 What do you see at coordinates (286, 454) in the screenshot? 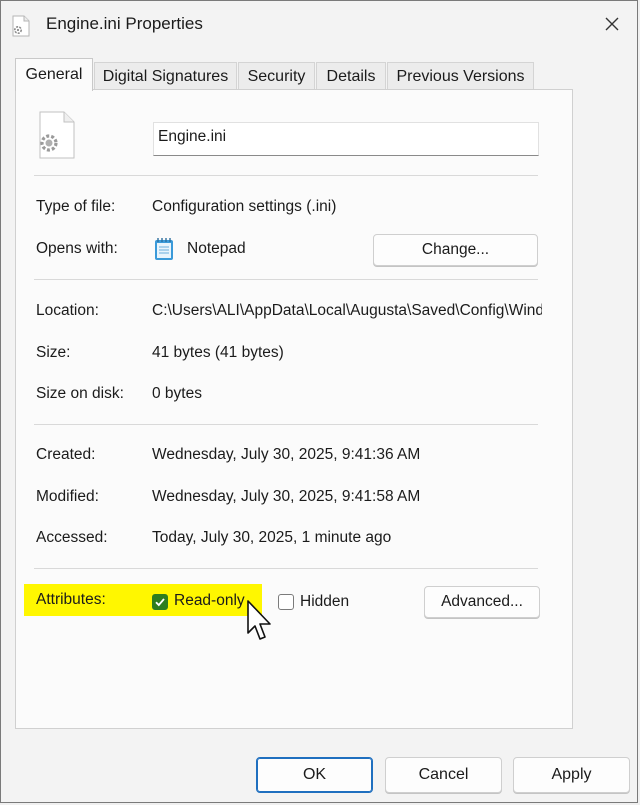
I see `created-value: Wednesday, July 30, 2025, 9:41:36 AM` at bounding box center [286, 454].